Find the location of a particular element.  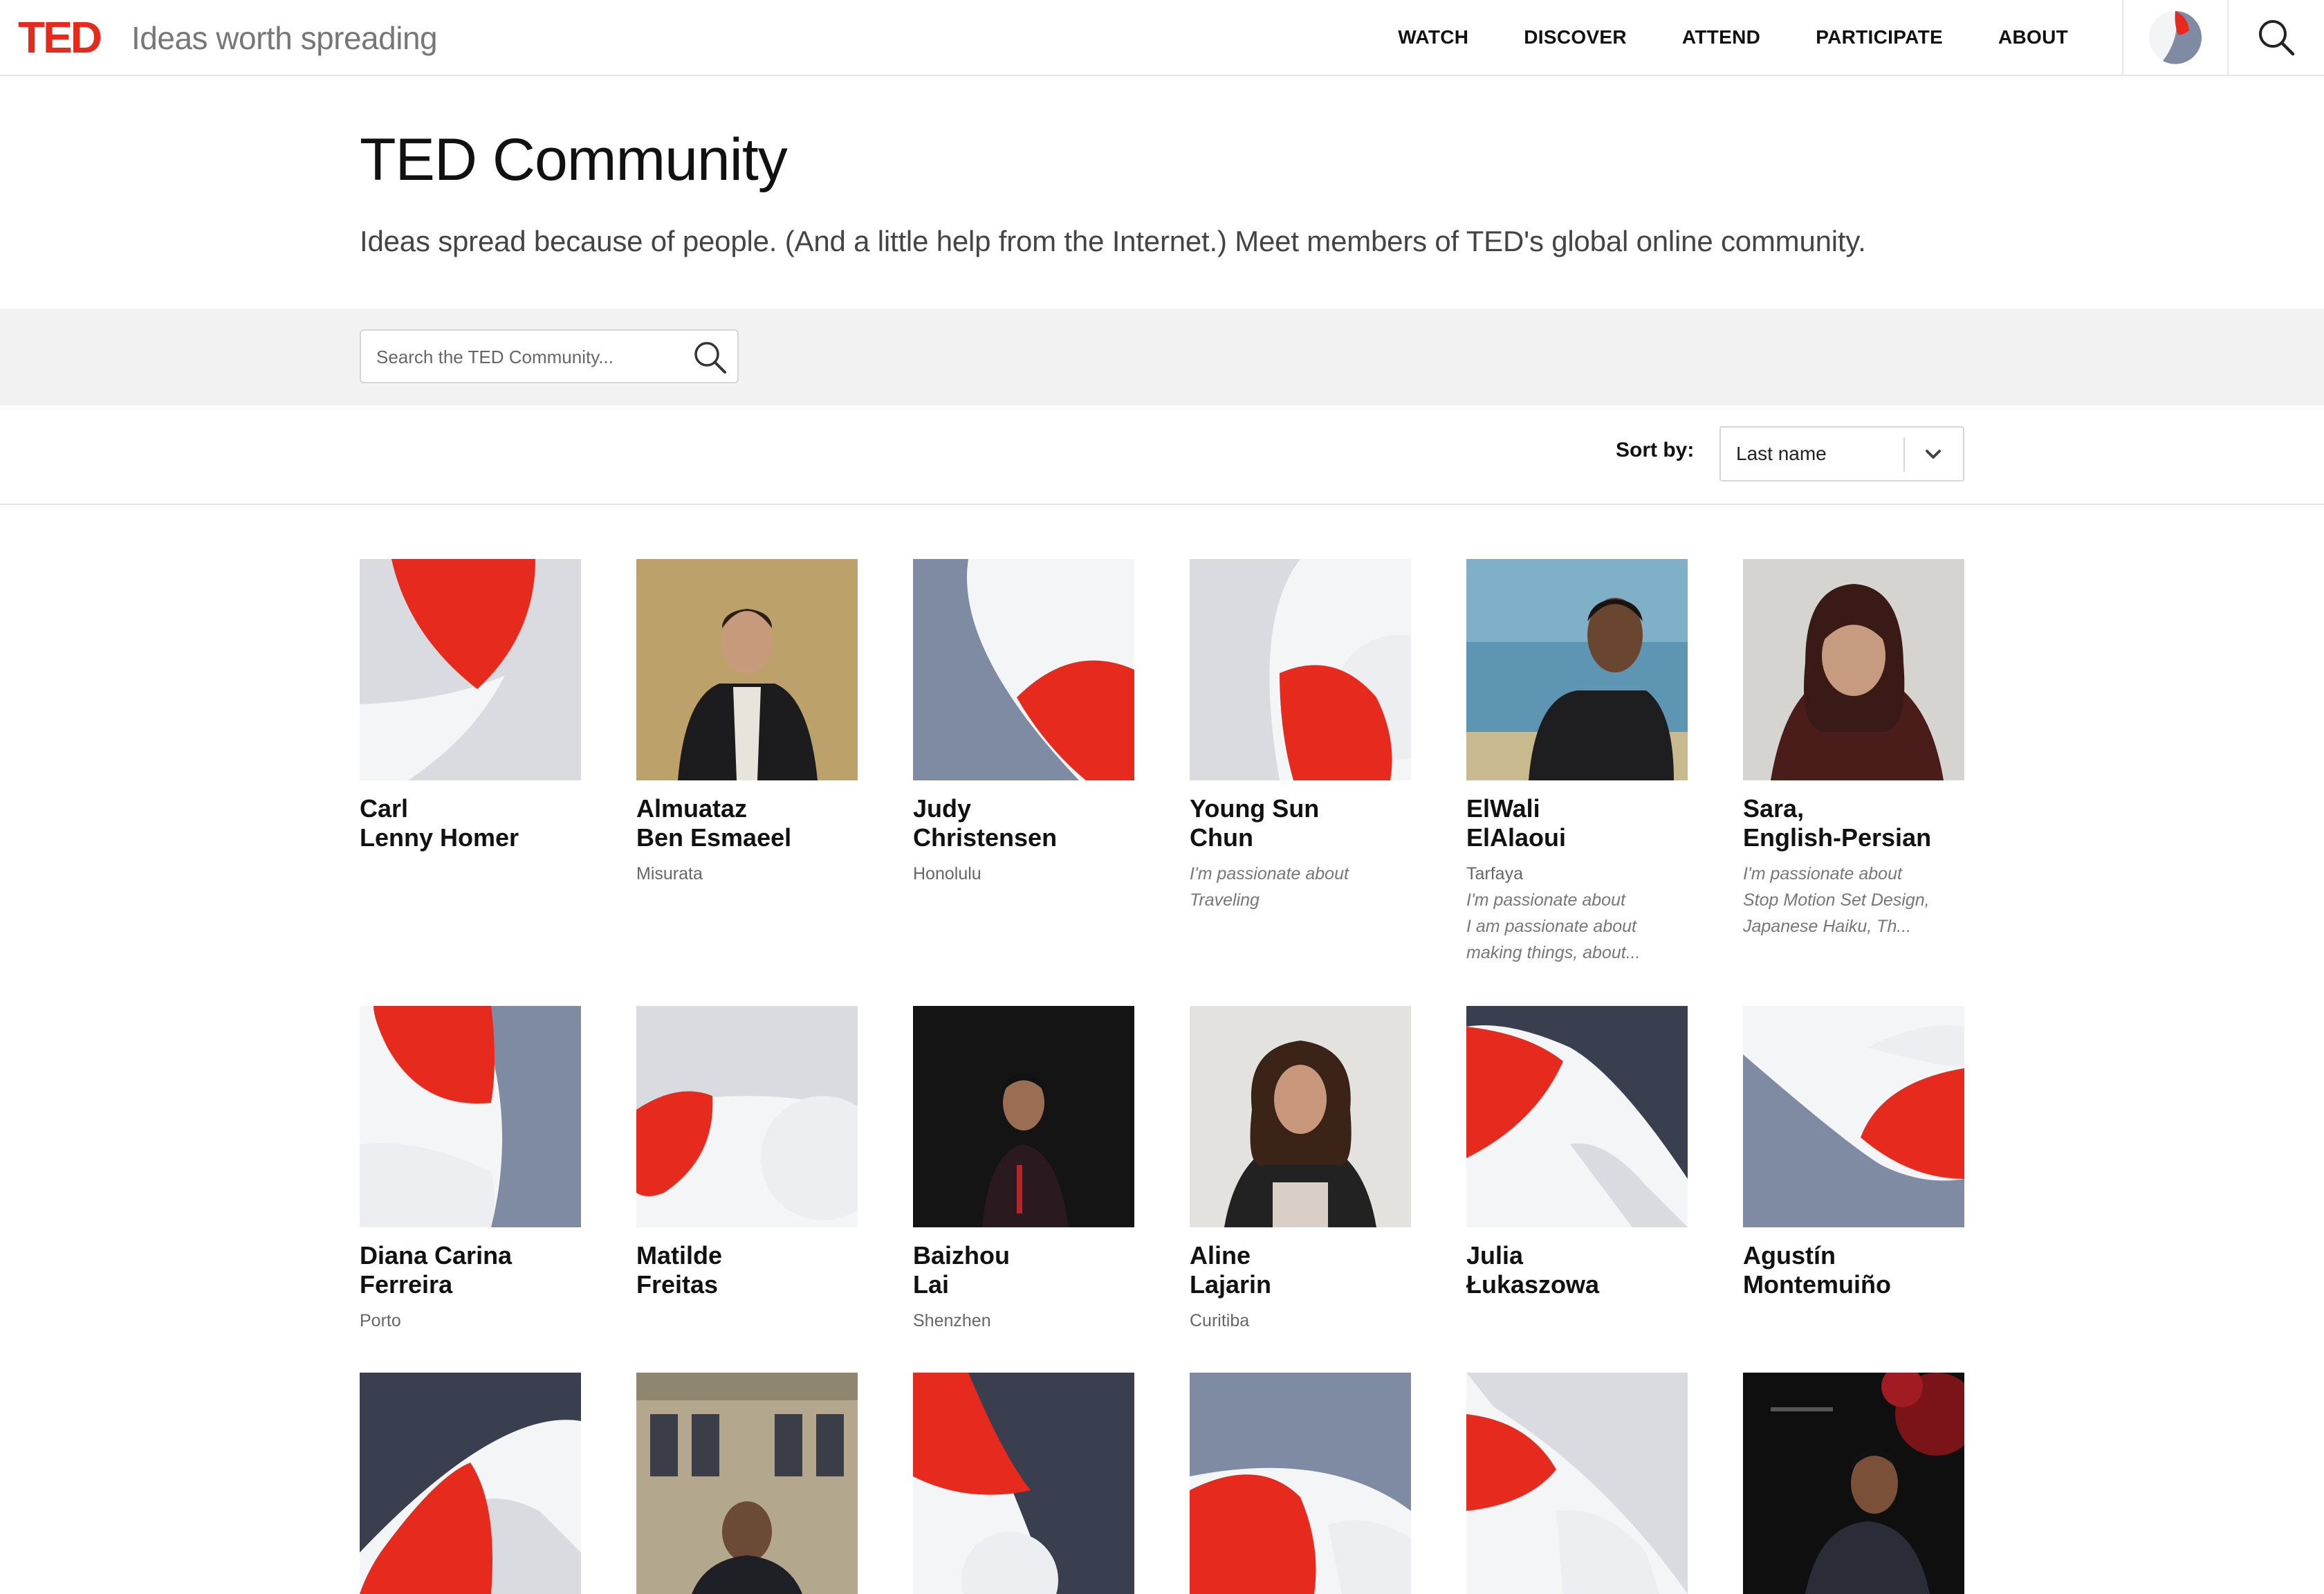

member-card: Almuataz Ben Esmaeel Misurata is located at coordinates (747, 723).